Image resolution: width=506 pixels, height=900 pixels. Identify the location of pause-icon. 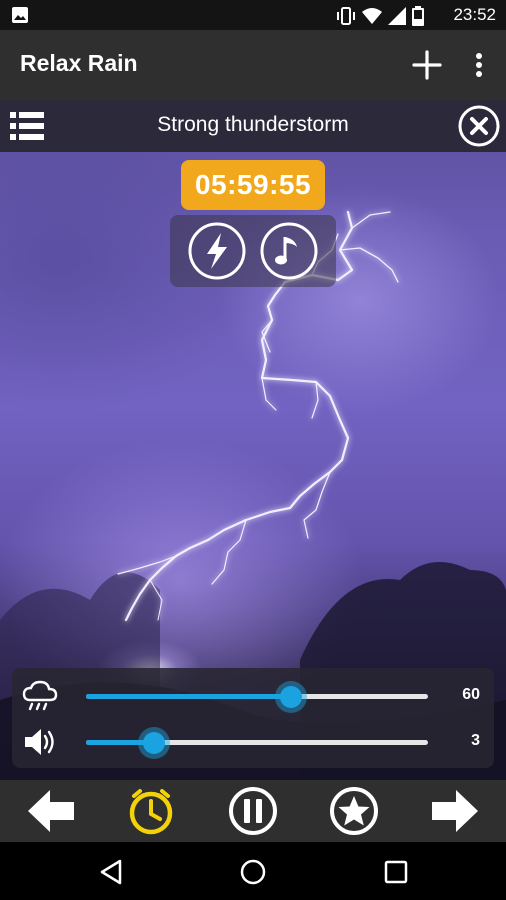
(253, 811).